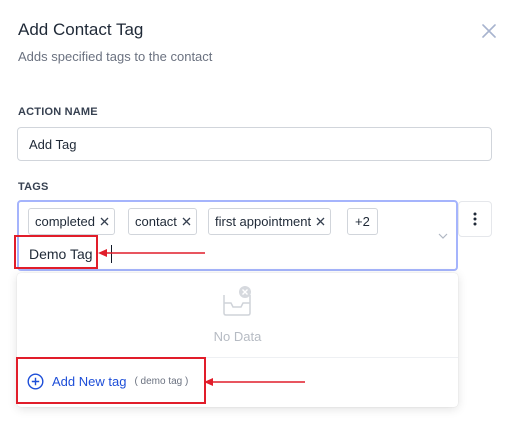 This screenshot has height=434, width=514. I want to click on tag-chip-label: completed, so click(65, 221).